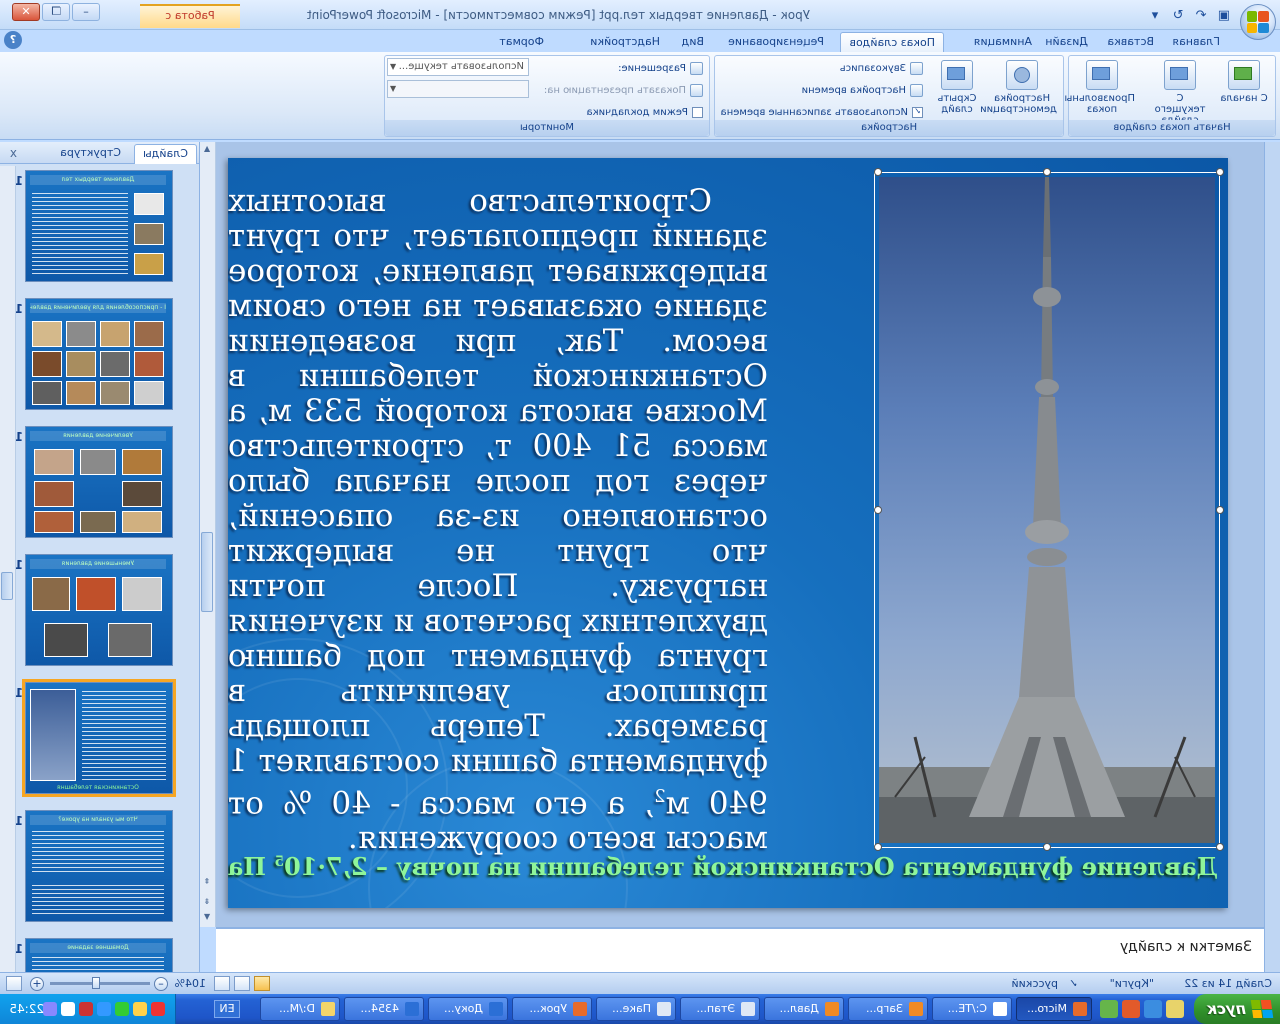 The width and height of the screenshot is (1280, 1024). What do you see at coordinates (1066, 42) in the screenshot?
I see `tab-design: Дизайн` at bounding box center [1066, 42].